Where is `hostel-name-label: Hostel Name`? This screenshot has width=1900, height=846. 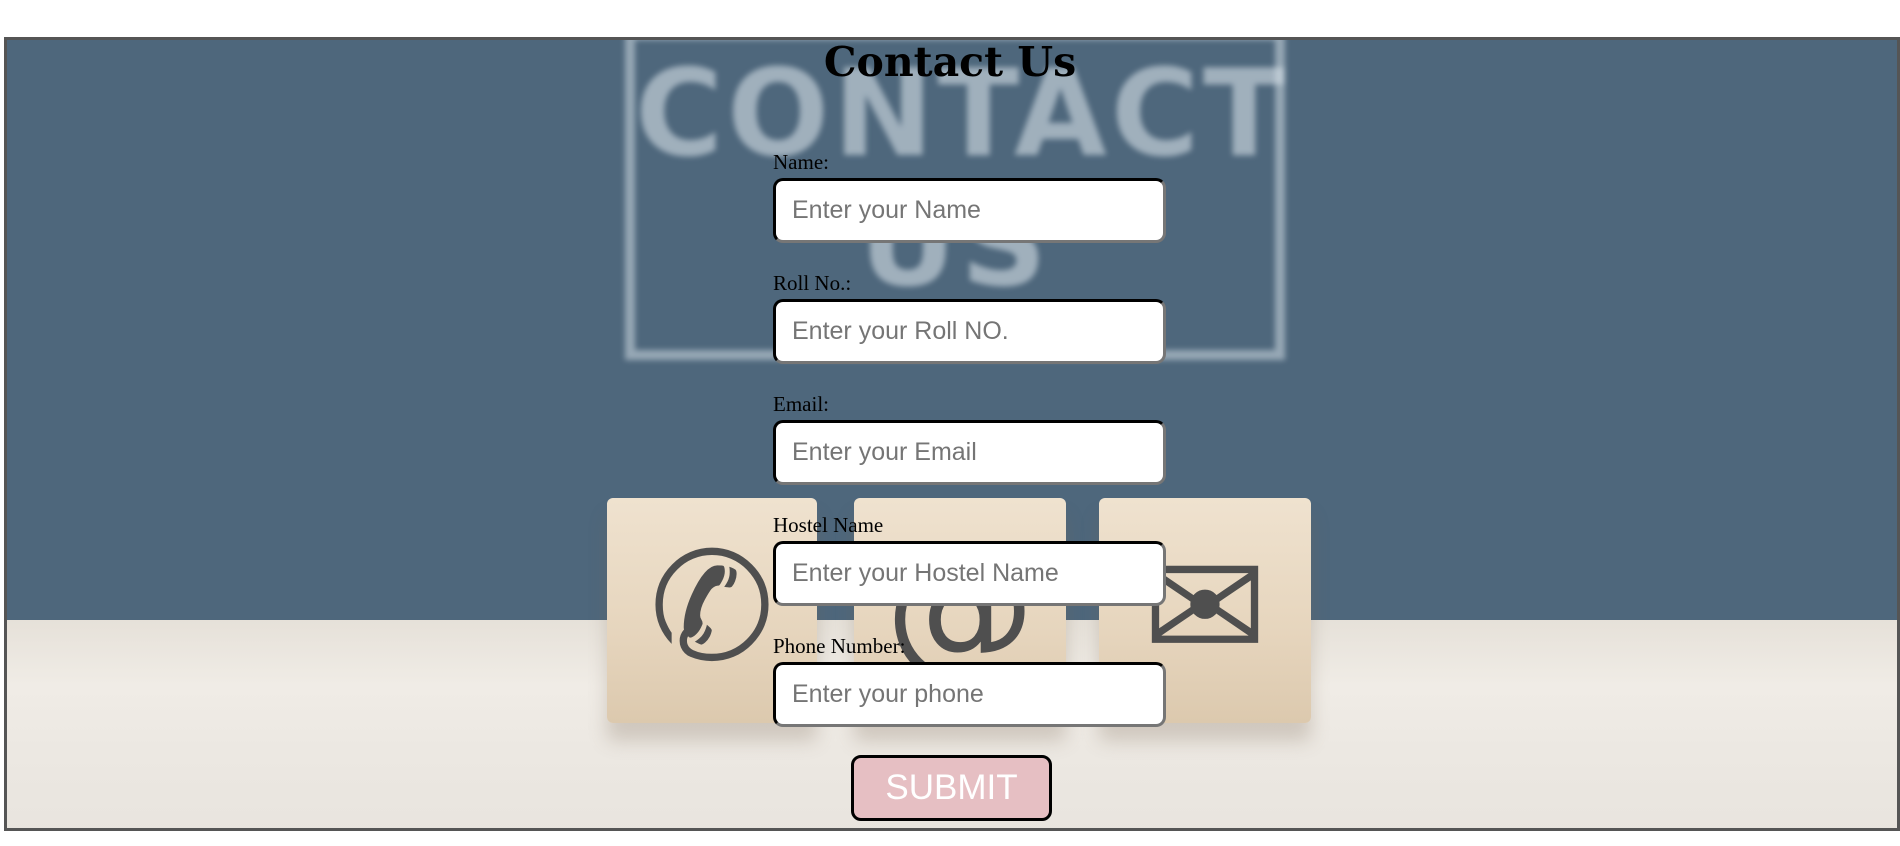 hostel-name-label: Hostel Name is located at coordinates (828, 525).